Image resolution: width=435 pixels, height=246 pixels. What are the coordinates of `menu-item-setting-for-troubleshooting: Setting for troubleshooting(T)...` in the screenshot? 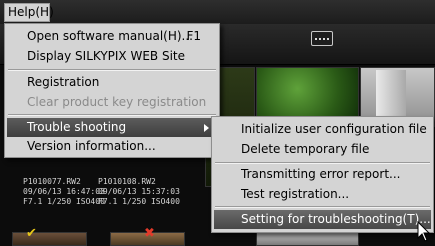 It's located at (322, 219).